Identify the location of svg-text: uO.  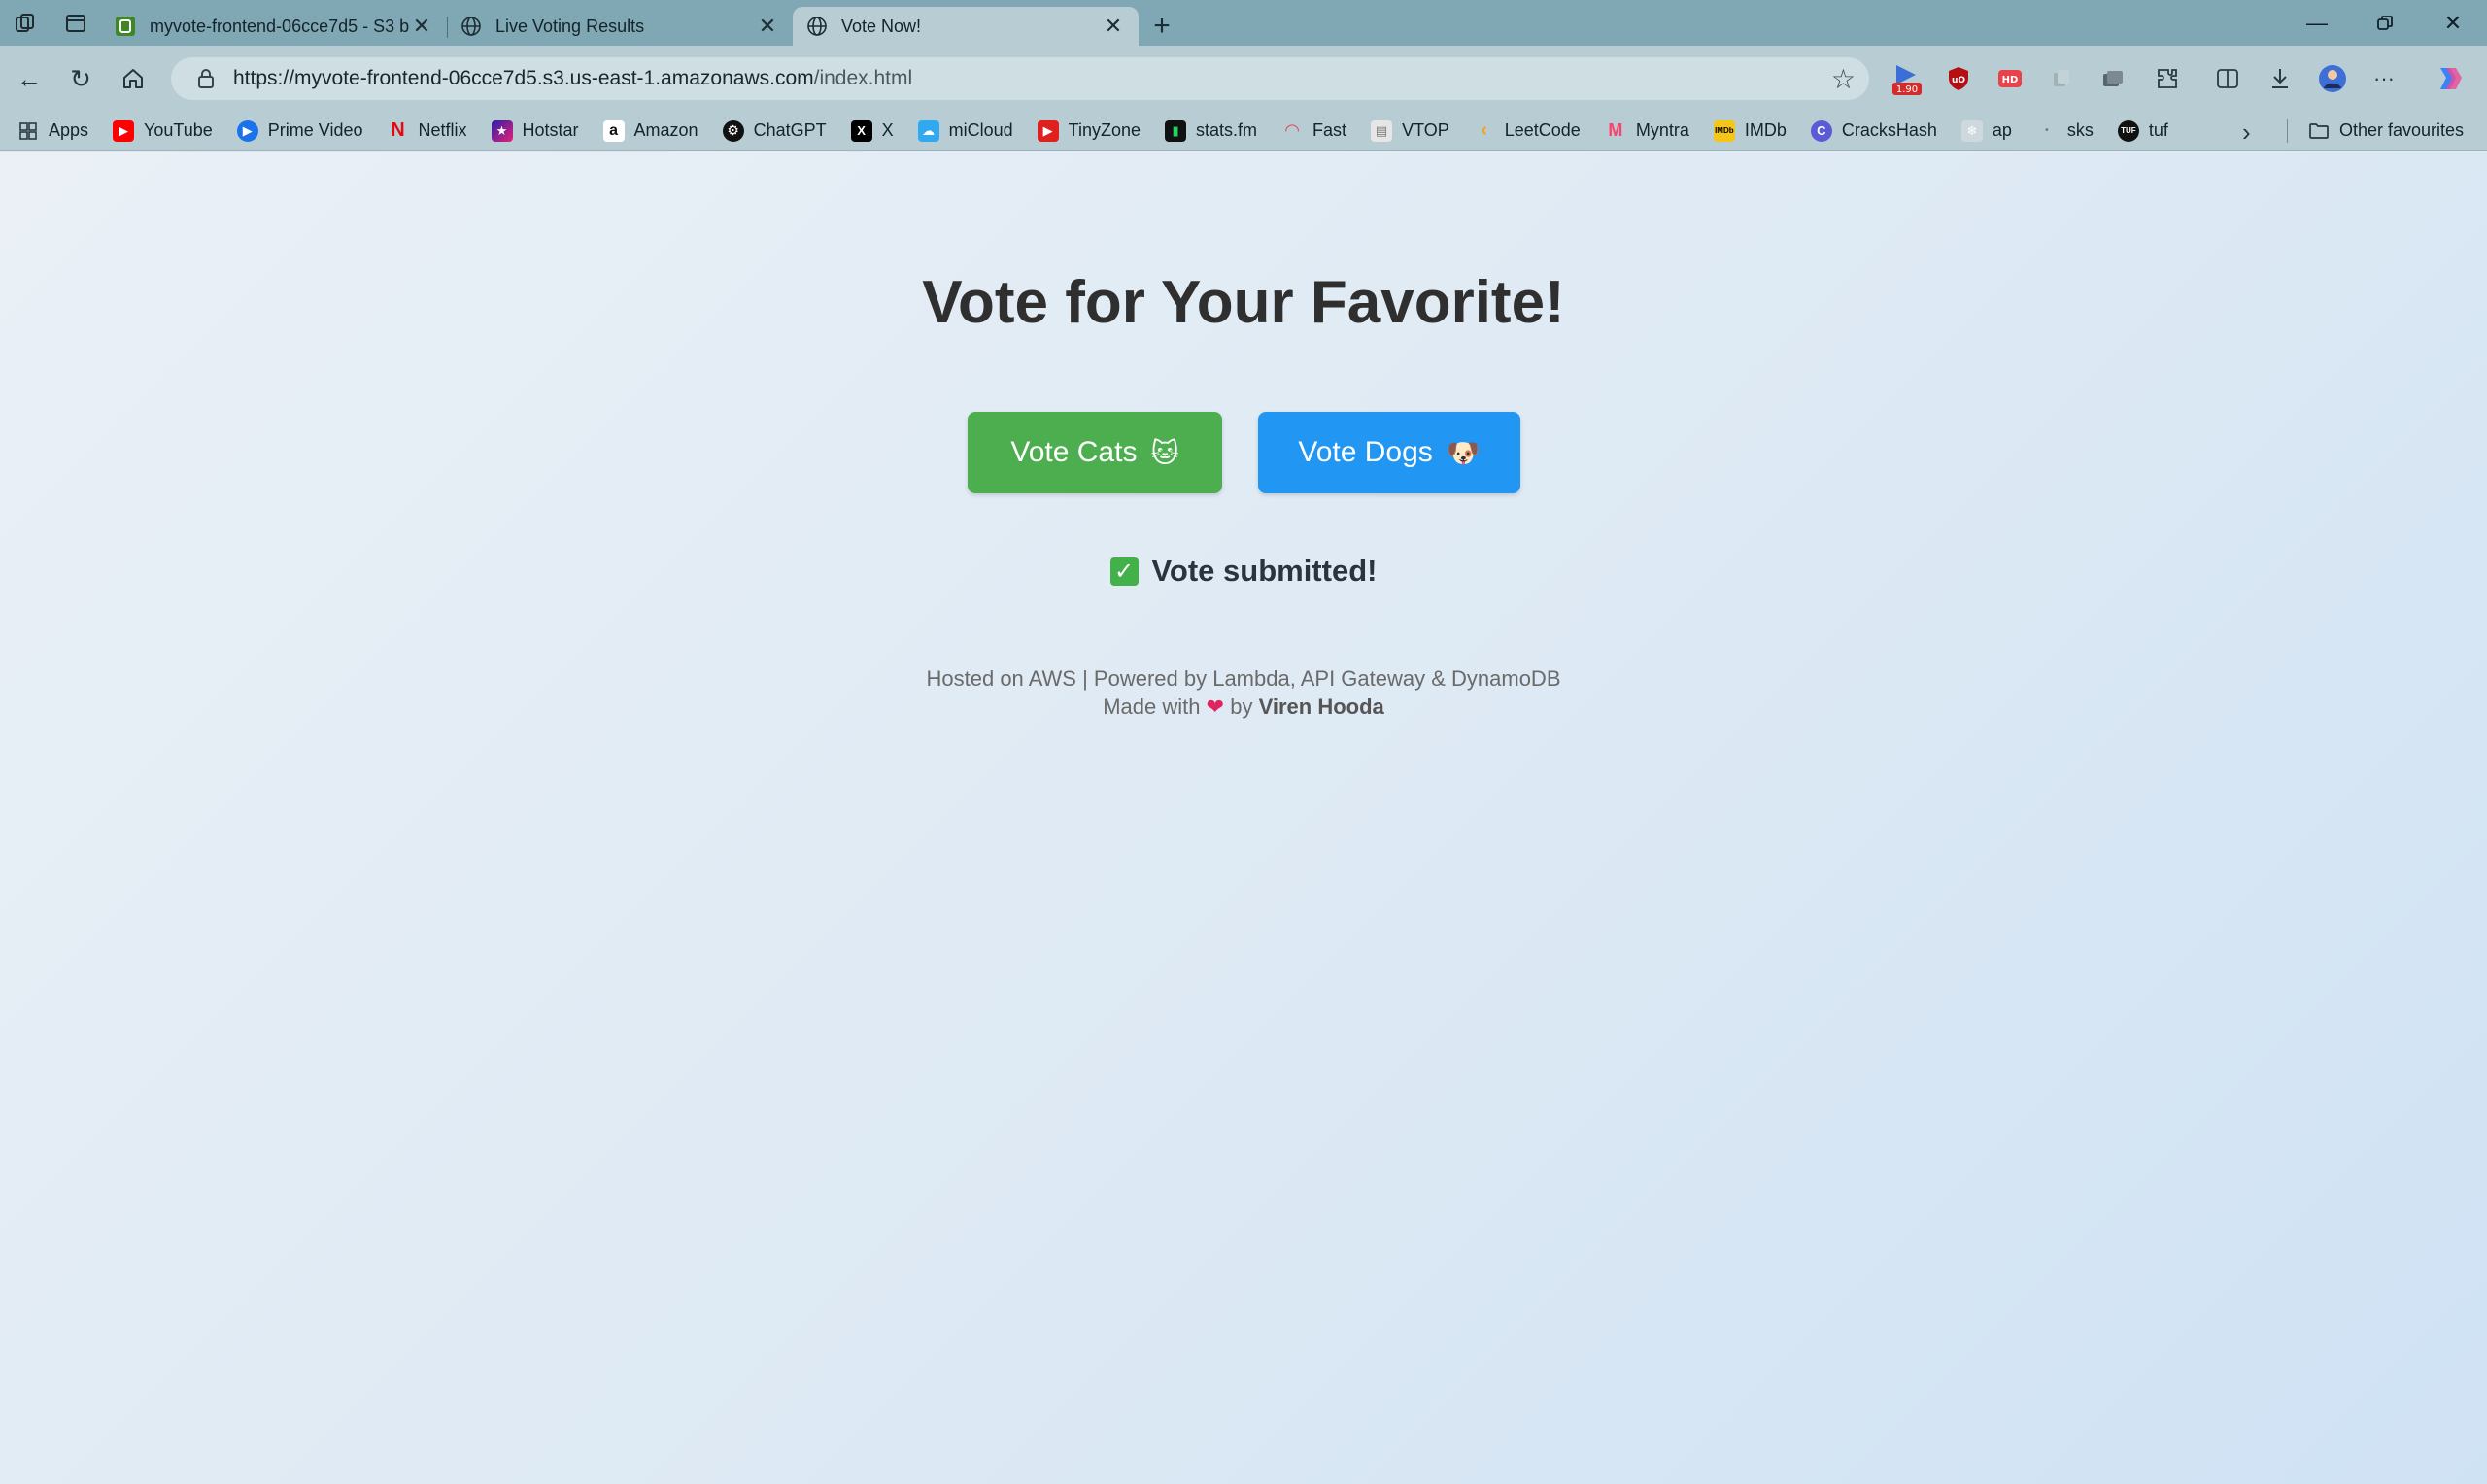
(1958, 80).